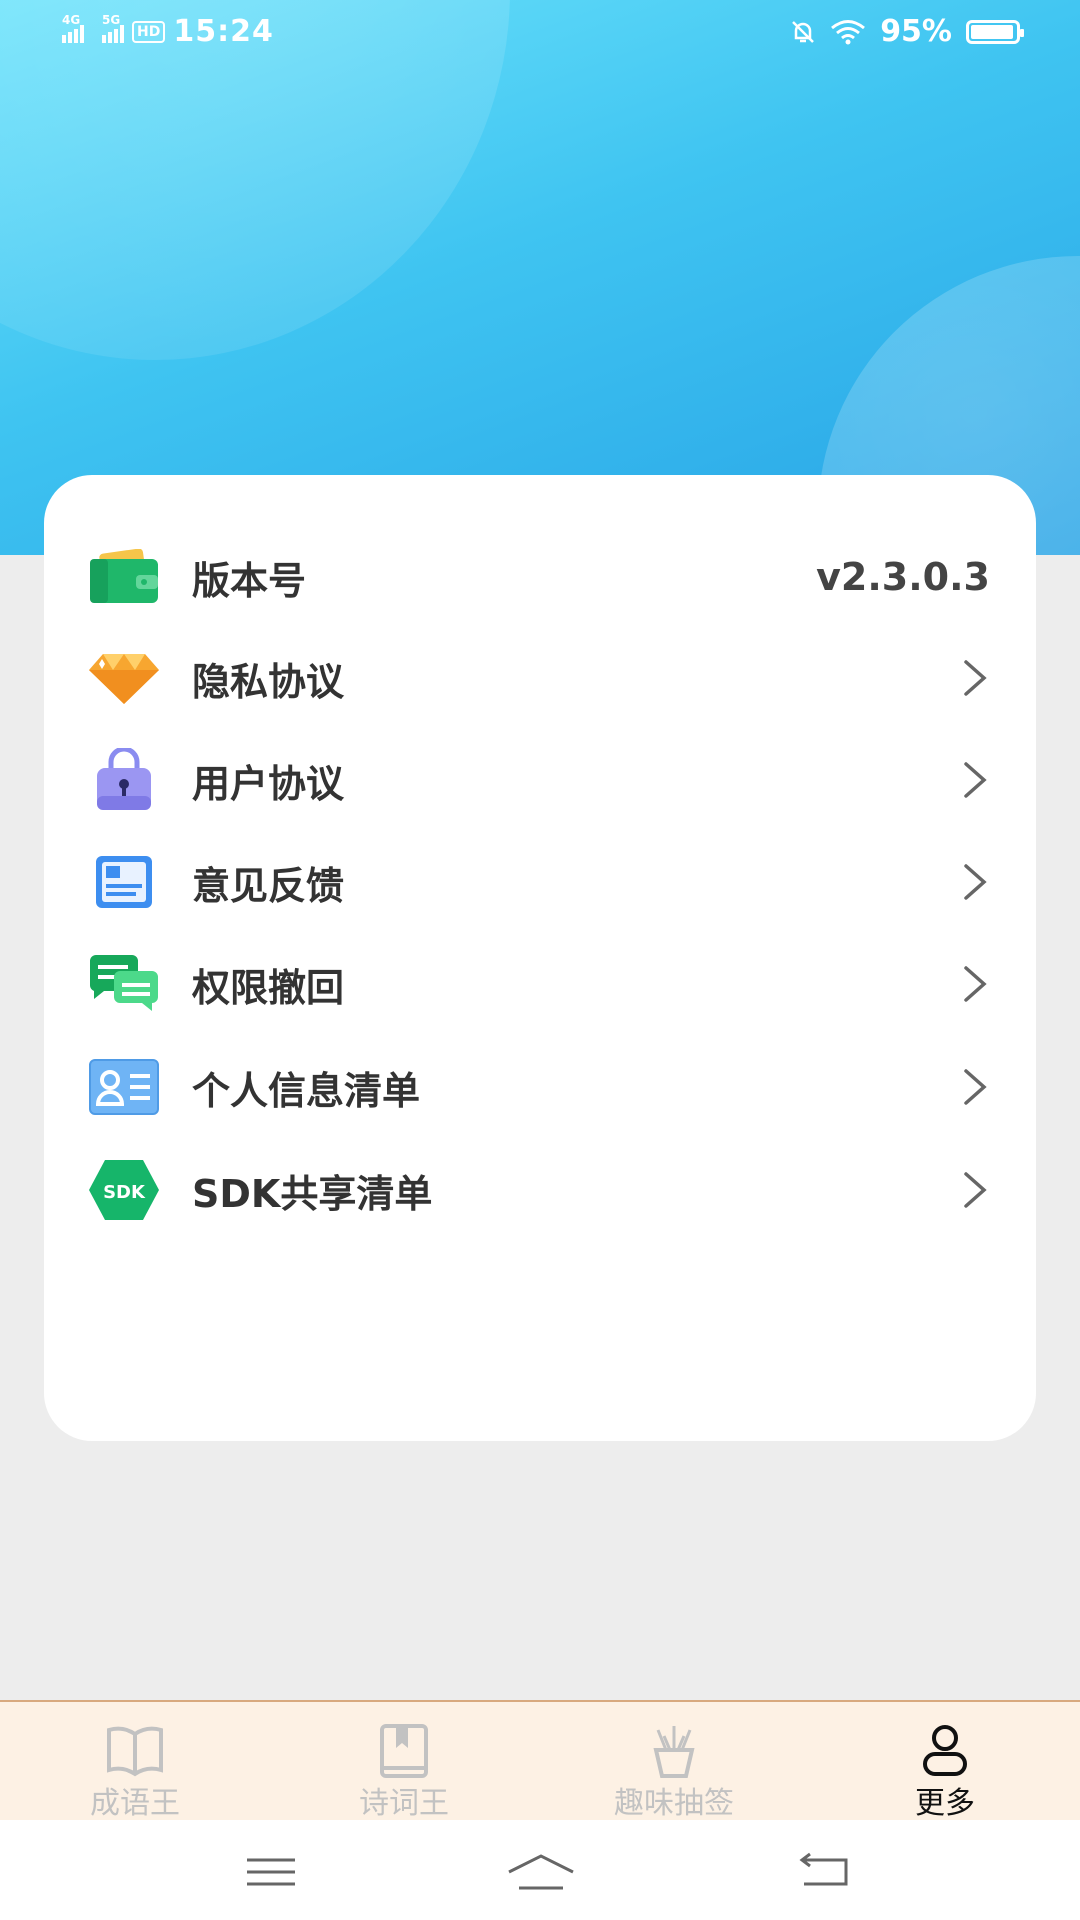 This screenshot has width=1080, height=1920. Describe the element at coordinates (223, 31) in the screenshot. I see `status-time: 15:24` at that location.